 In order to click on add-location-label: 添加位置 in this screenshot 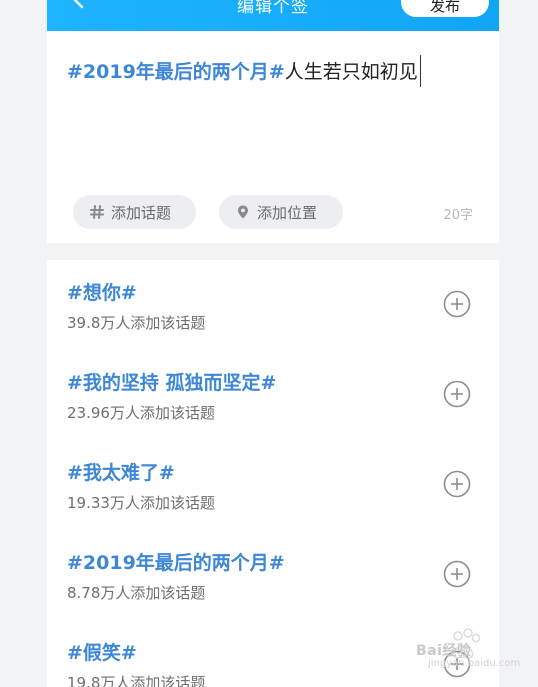, I will do `click(287, 212)`.